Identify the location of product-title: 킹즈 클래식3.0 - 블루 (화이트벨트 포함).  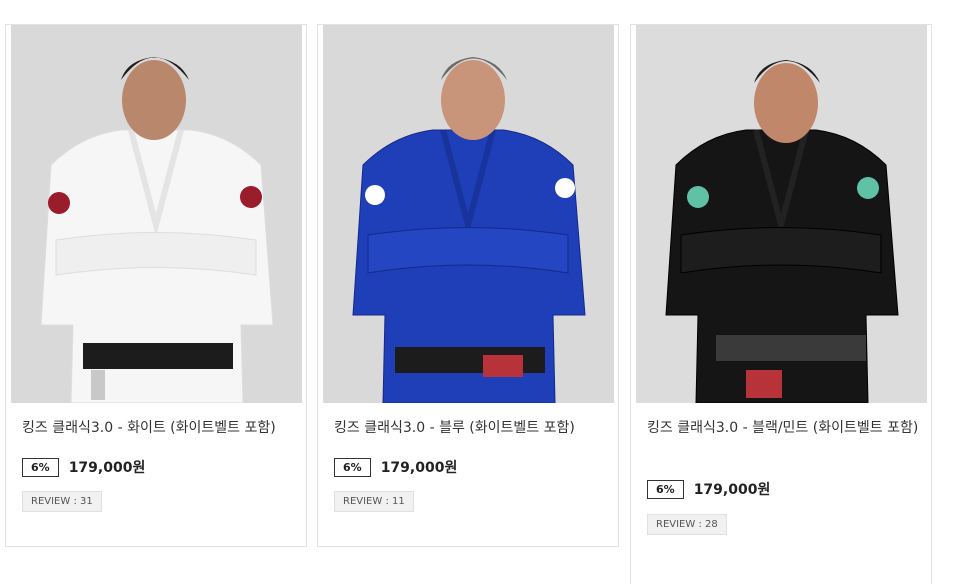
(471, 428).